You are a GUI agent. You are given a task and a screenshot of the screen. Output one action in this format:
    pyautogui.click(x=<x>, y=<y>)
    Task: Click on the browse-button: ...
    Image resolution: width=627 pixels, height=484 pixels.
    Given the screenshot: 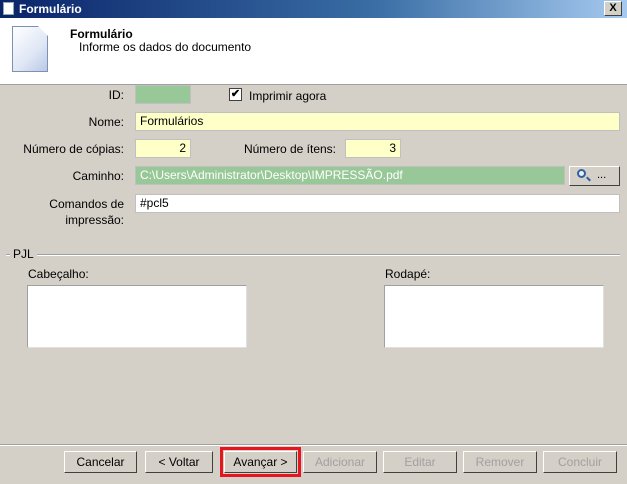 What is the action you would take?
    pyautogui.click(x=594, y=176)
    